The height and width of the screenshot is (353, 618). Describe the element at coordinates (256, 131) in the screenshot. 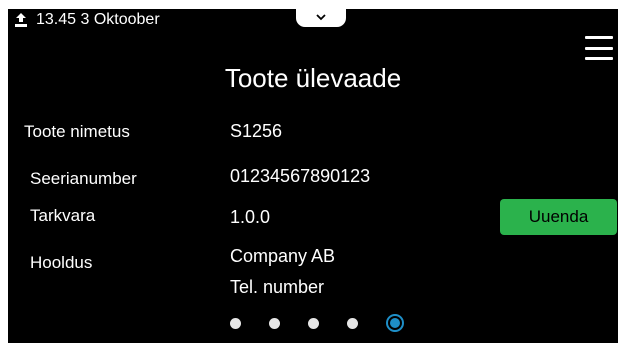

I see `product-name-value: S1256` at that location.